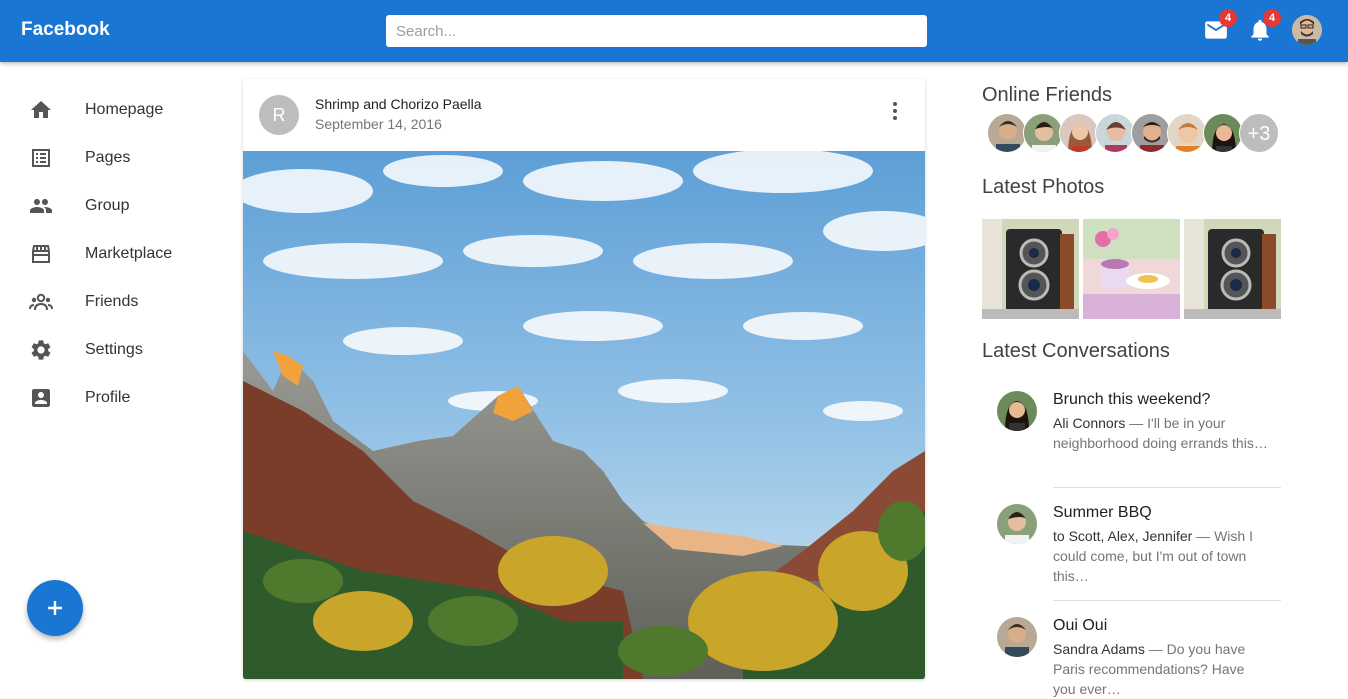  I want to click on nav-item-pages: Pages, so click(110, 158).